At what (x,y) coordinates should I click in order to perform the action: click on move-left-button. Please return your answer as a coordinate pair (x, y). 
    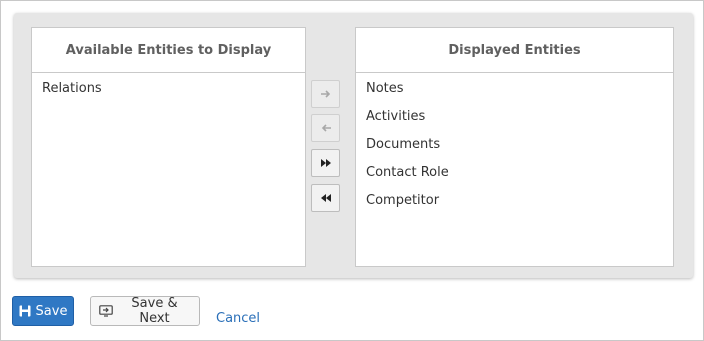
    Looking at the image, I should click on (325, 128).